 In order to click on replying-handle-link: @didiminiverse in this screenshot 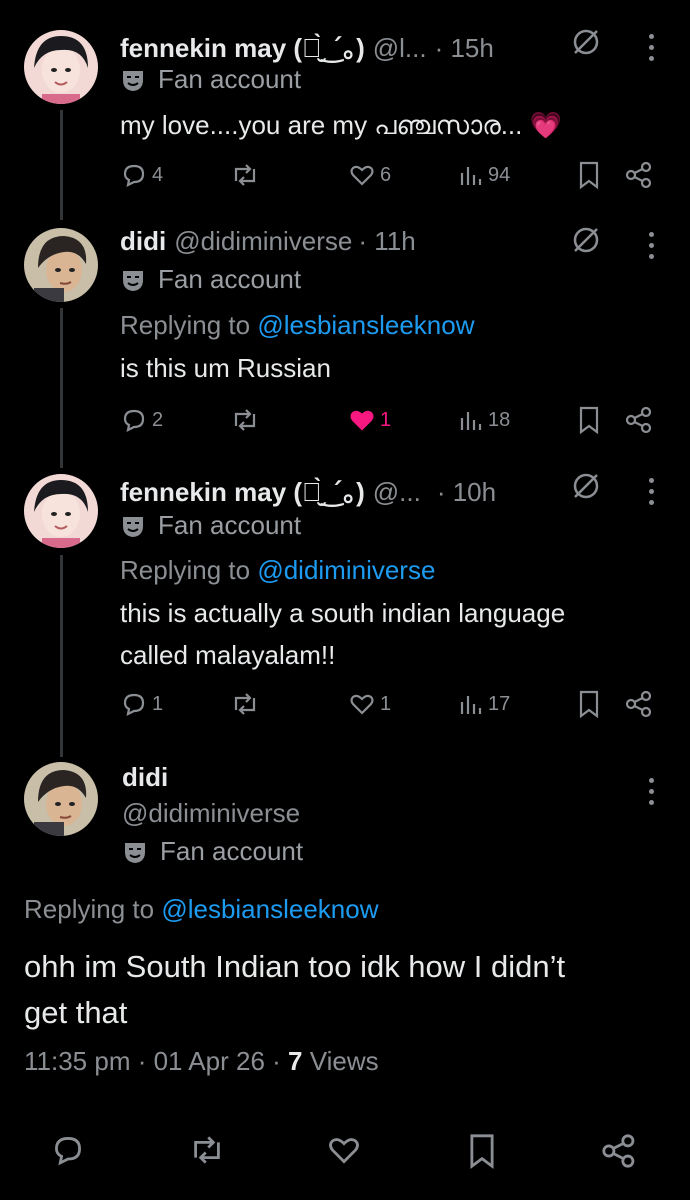, I will do `click(346, 570)`.